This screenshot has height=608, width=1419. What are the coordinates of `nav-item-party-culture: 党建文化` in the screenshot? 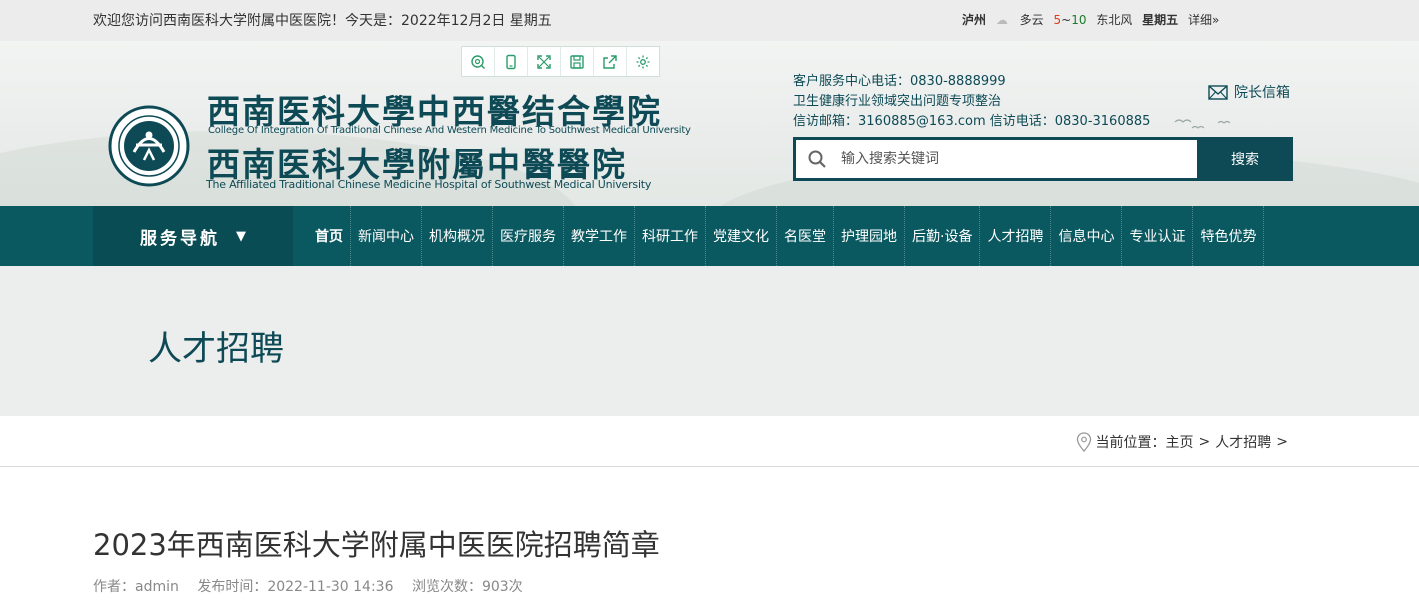 It's located at (741, 236).